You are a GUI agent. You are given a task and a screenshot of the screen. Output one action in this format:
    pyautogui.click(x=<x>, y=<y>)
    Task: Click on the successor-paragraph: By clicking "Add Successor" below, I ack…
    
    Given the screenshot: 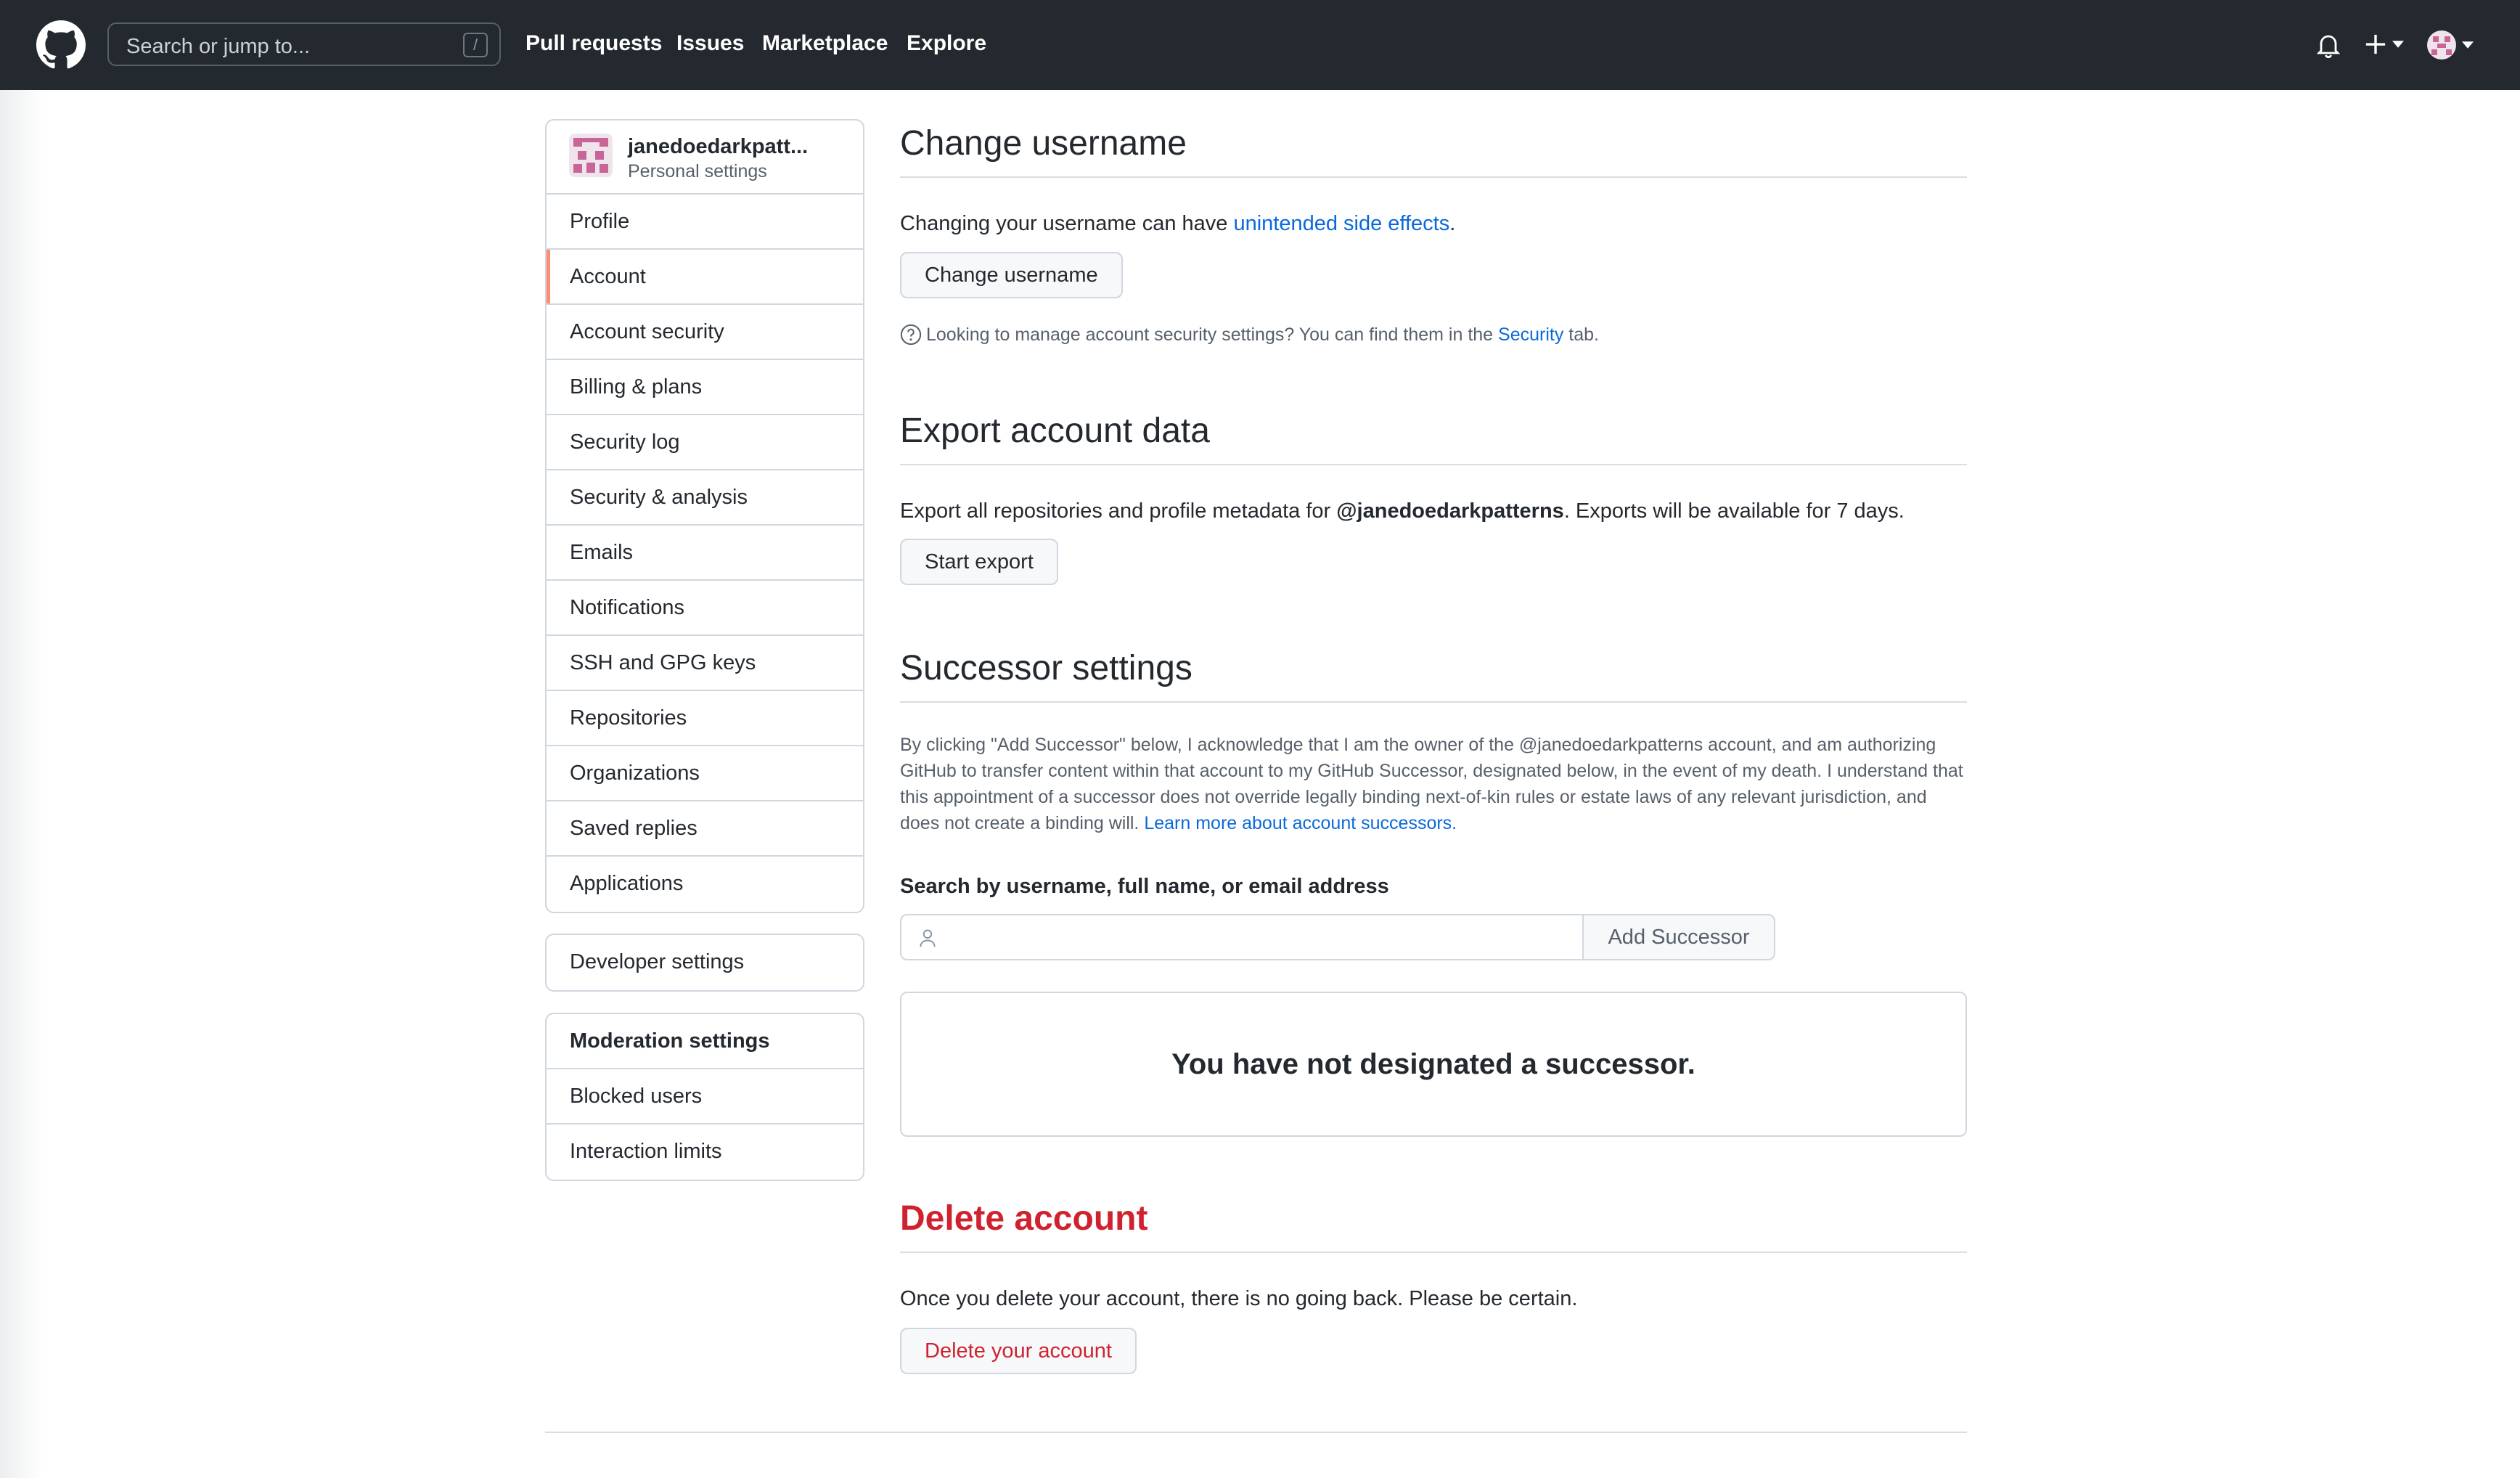 What is the action you would take?
    pyautogui.click(x=1433, y=784)
    